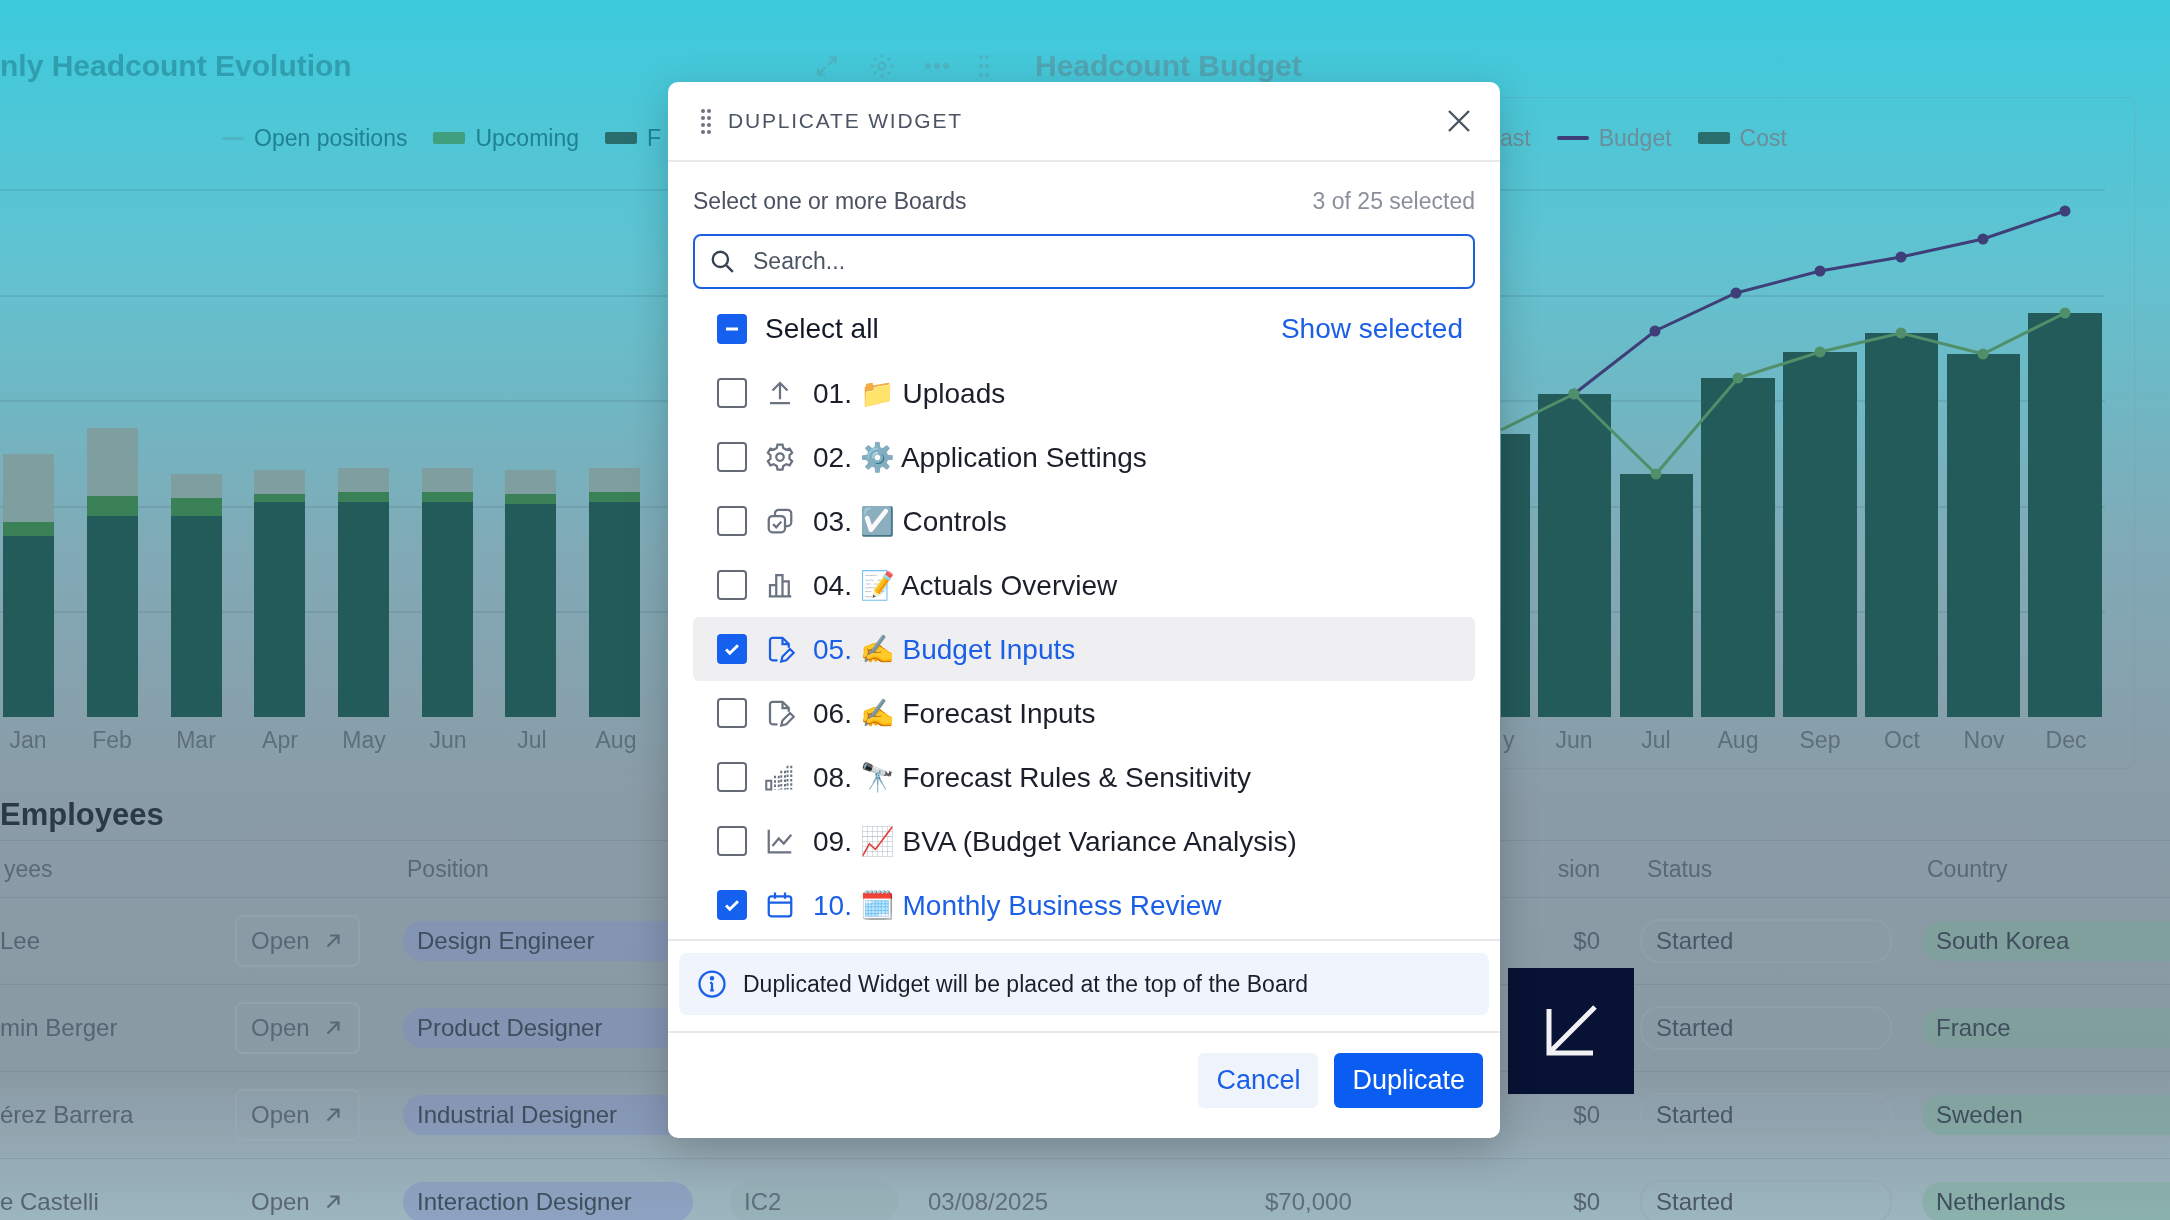 The width and height of the screenshot is (2170, 1220). I want to click on legend-label: Open positions, so click(331, 138).